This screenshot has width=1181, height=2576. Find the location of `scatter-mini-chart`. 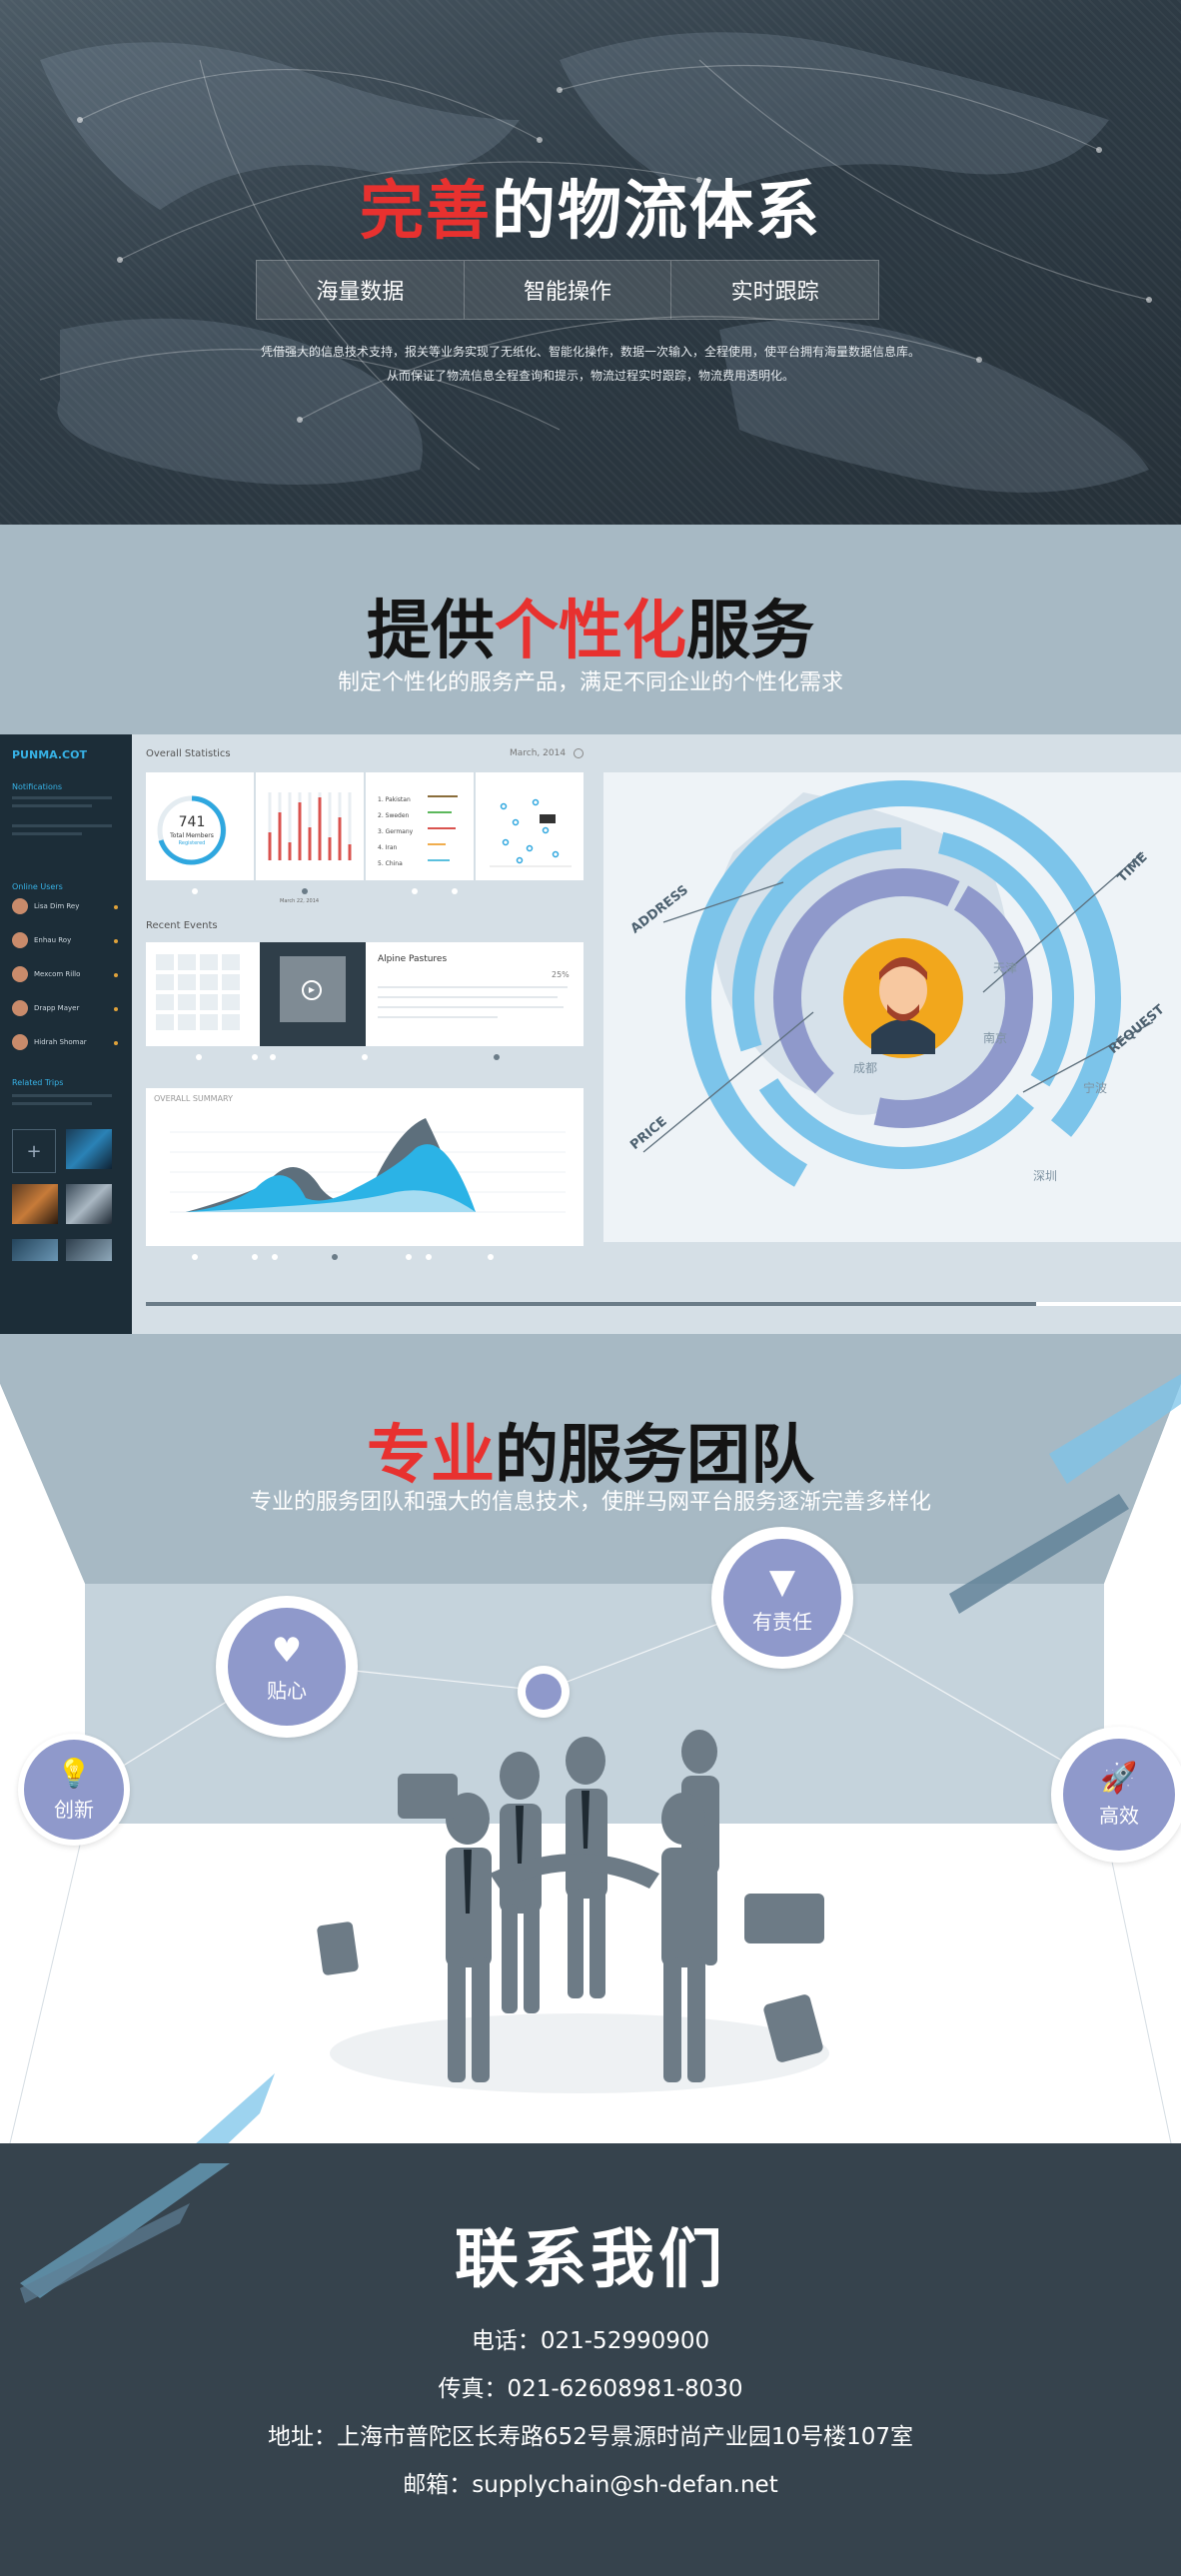

scatter-mini-chart is located at coordinates (531, 832).